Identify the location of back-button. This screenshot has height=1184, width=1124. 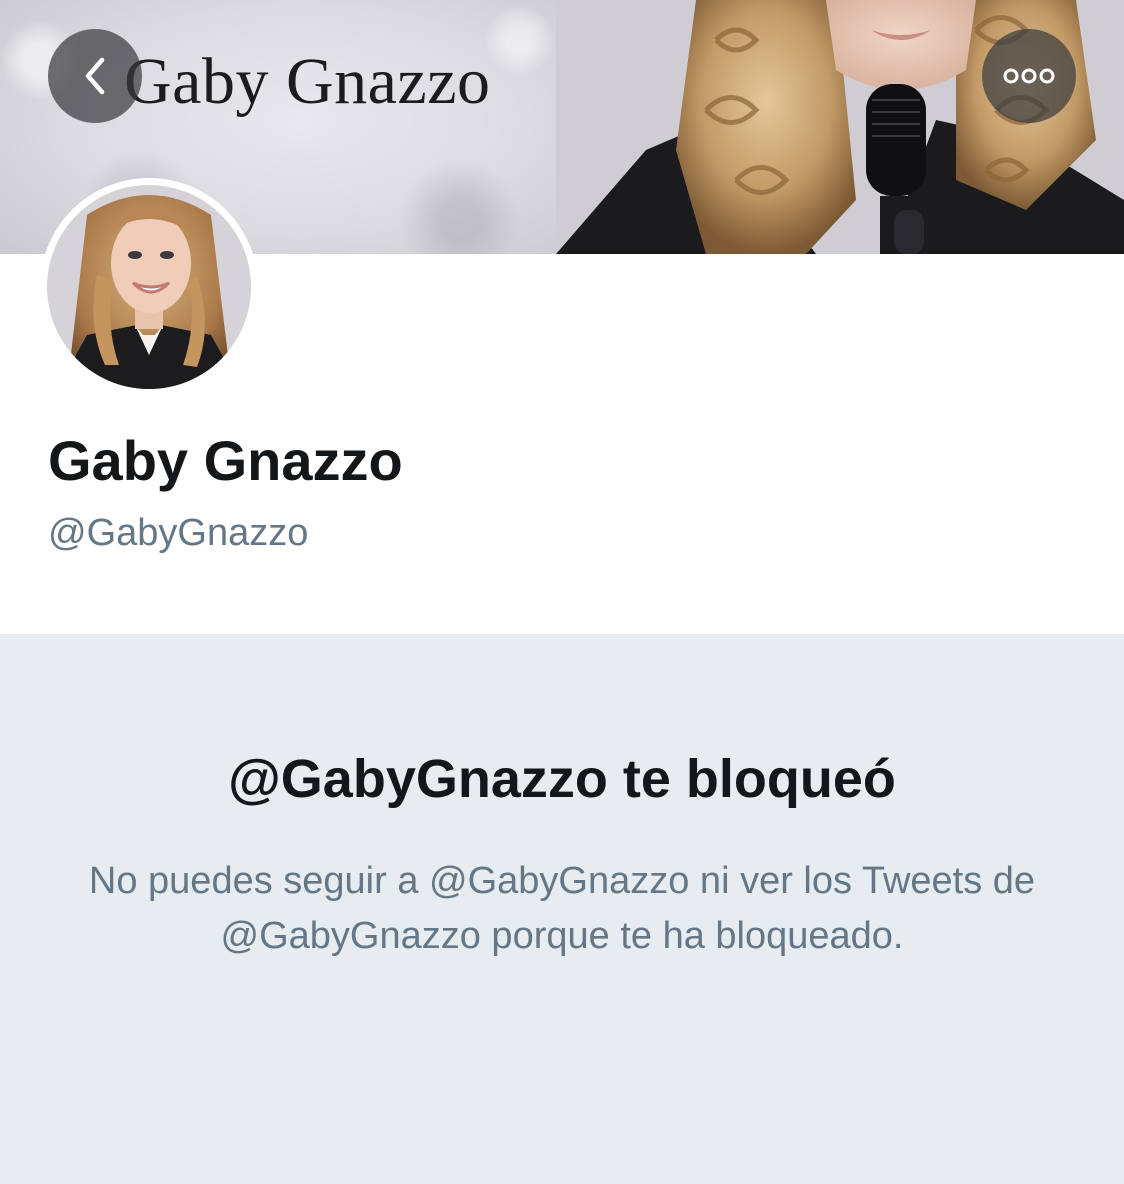
(95, 76).